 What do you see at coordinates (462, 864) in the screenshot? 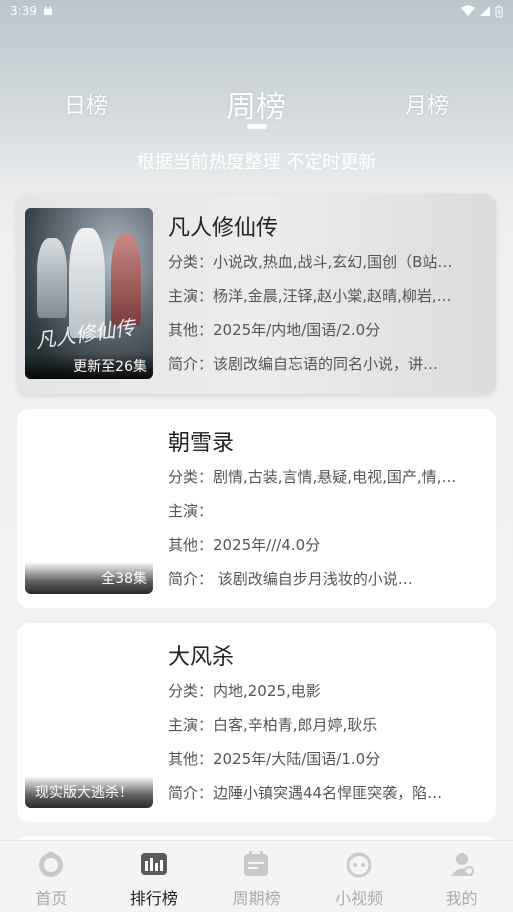
I see `profile-icon` at bounding box center [462, 864].